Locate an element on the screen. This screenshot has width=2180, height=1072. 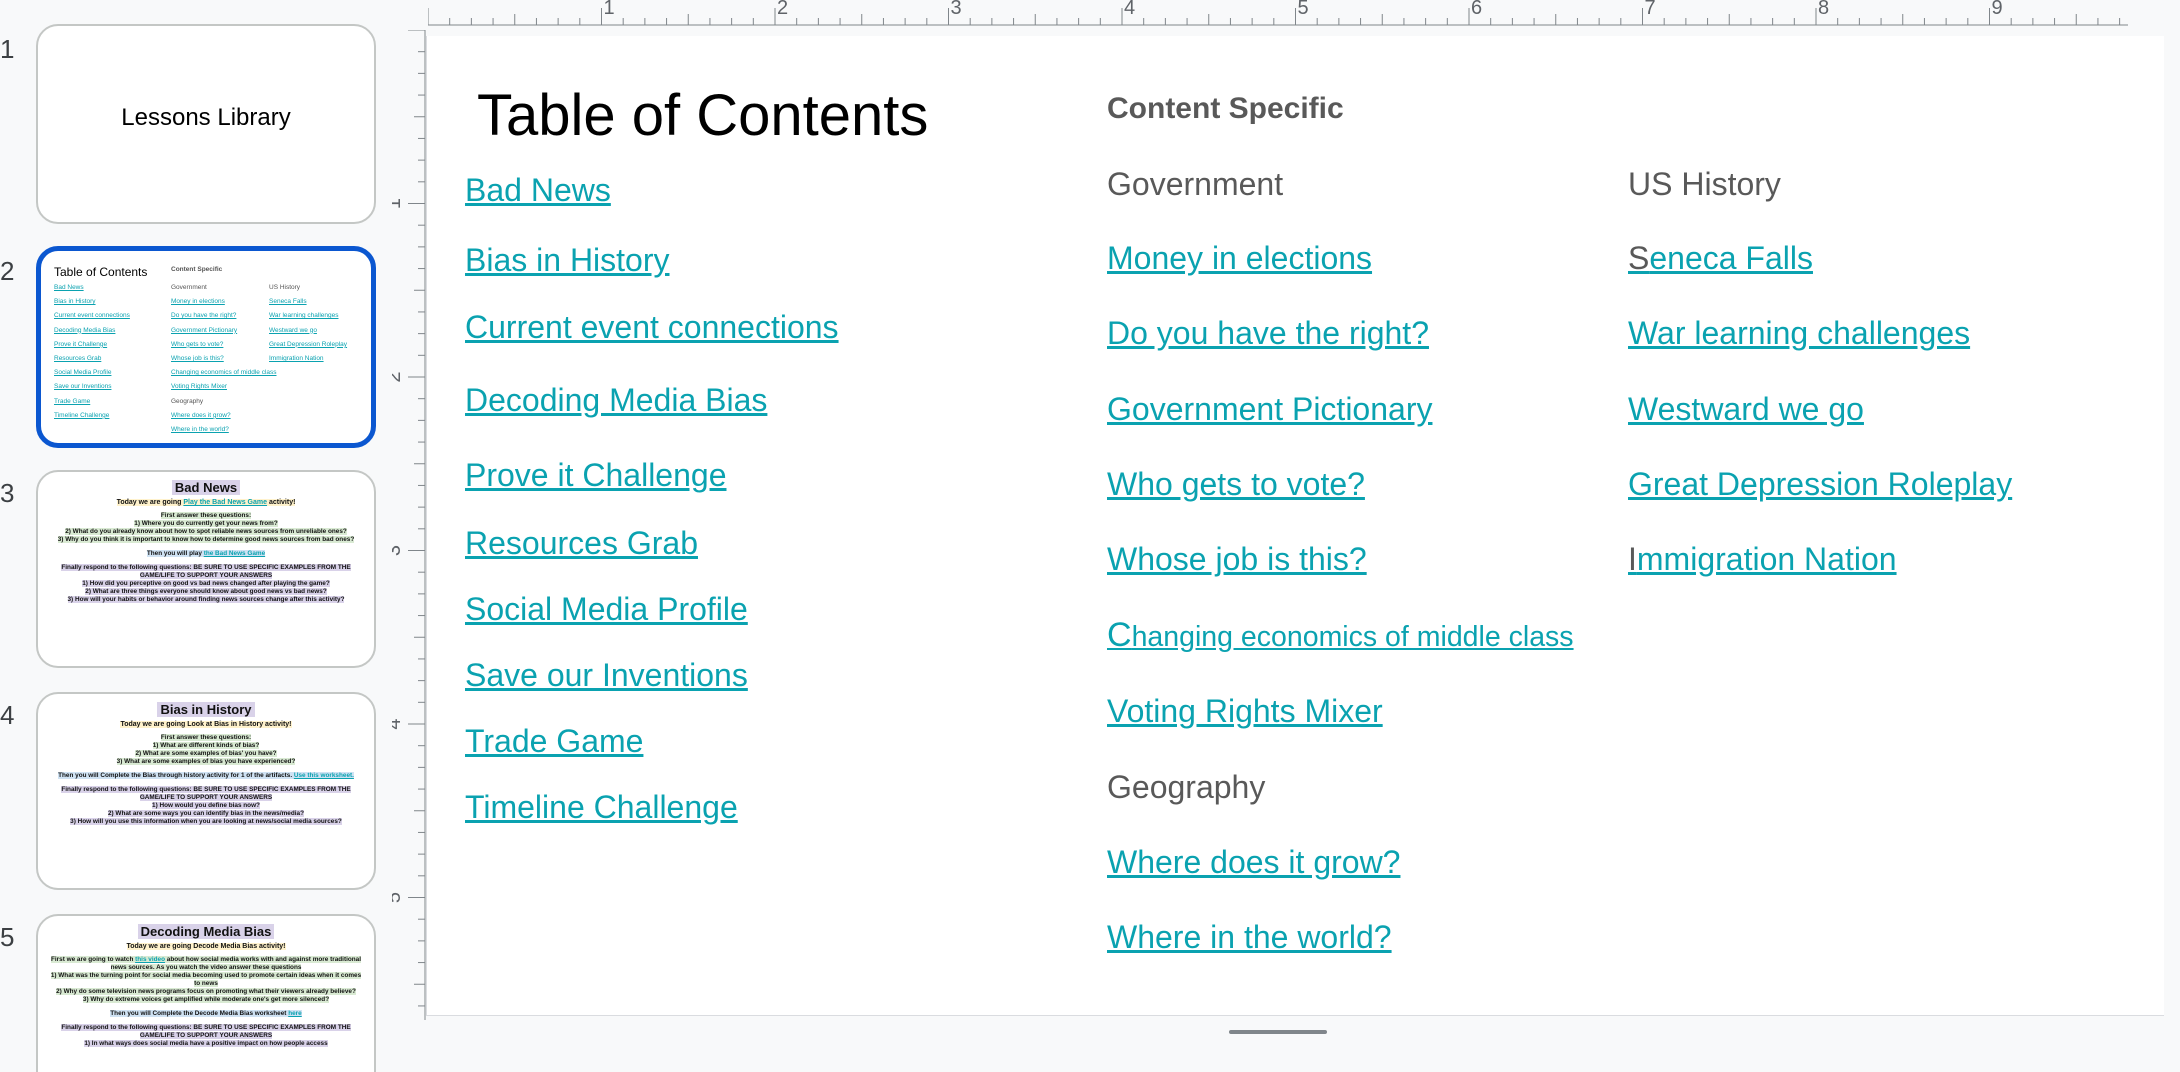
link-who-gets-to-vote: Who gets to vote? is located at coordinates (1236, 484).